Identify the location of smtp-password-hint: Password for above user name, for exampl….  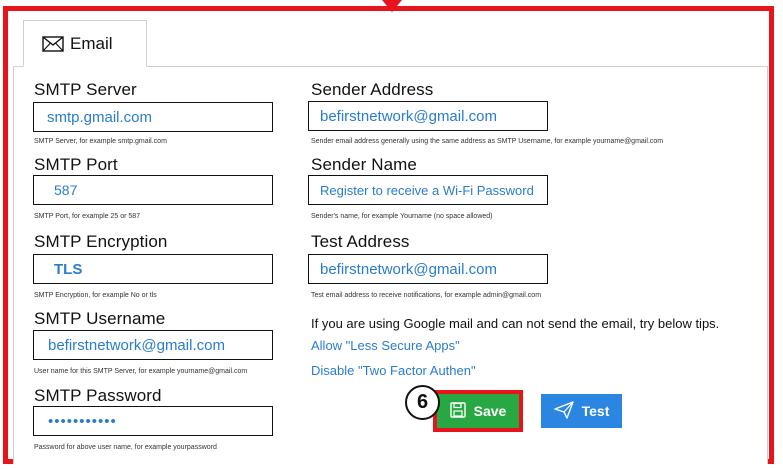
(125, 447).